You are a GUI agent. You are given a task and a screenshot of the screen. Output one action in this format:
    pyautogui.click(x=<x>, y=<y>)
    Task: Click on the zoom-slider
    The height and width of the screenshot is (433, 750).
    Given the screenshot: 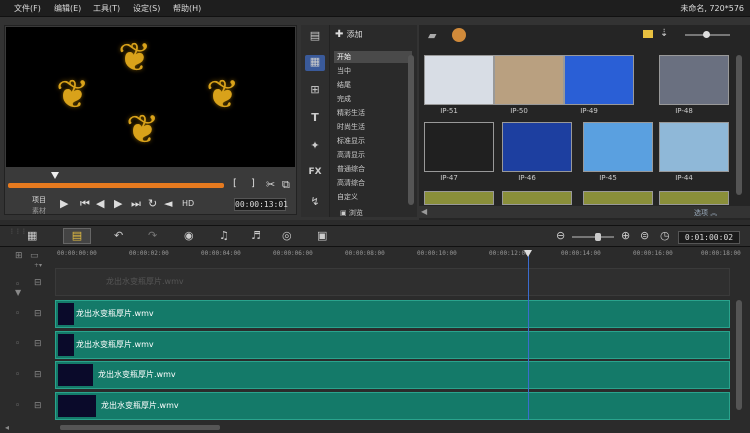 What is the action you would take?
    pyautogui.click(x=593, y=237)
    